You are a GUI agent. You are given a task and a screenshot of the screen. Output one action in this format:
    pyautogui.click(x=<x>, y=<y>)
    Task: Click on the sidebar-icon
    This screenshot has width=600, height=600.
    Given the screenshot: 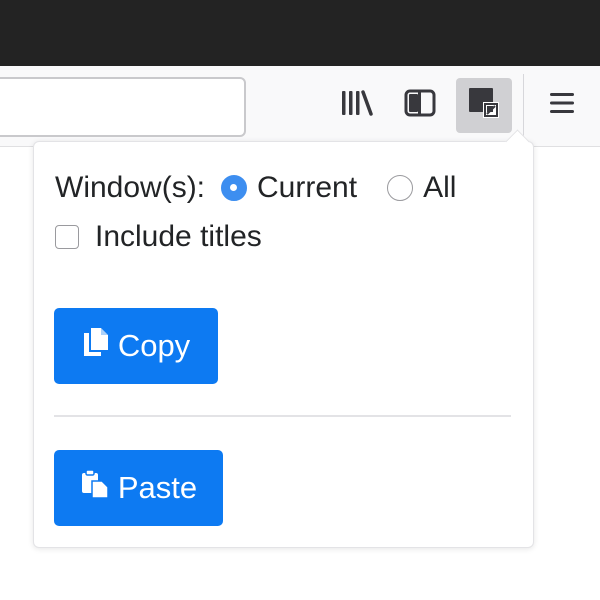 What is the action you would take?
    pyautogui.click(x=420, y=105)
    